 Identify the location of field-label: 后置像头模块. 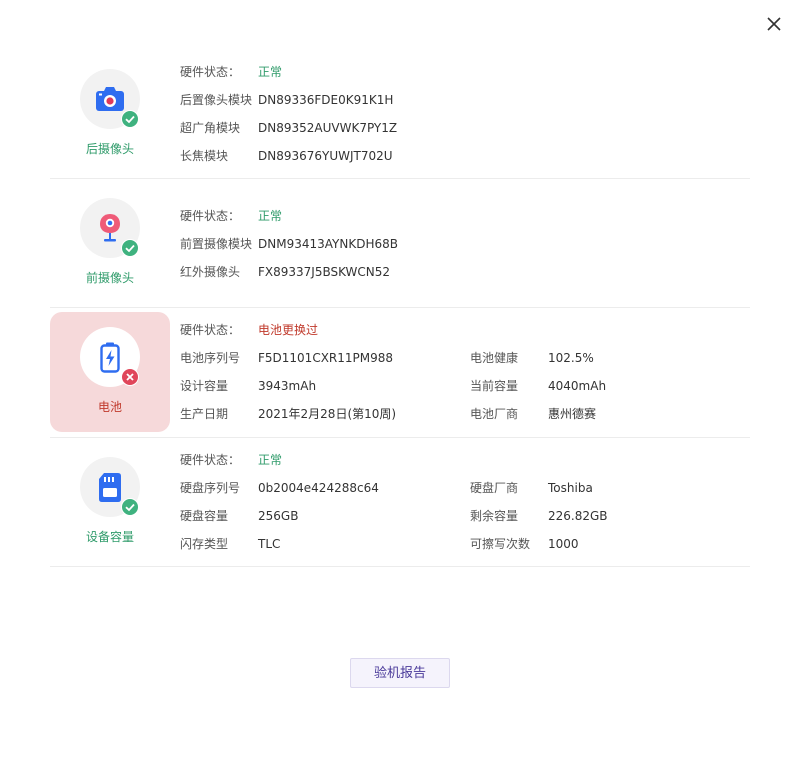
(216, 100).